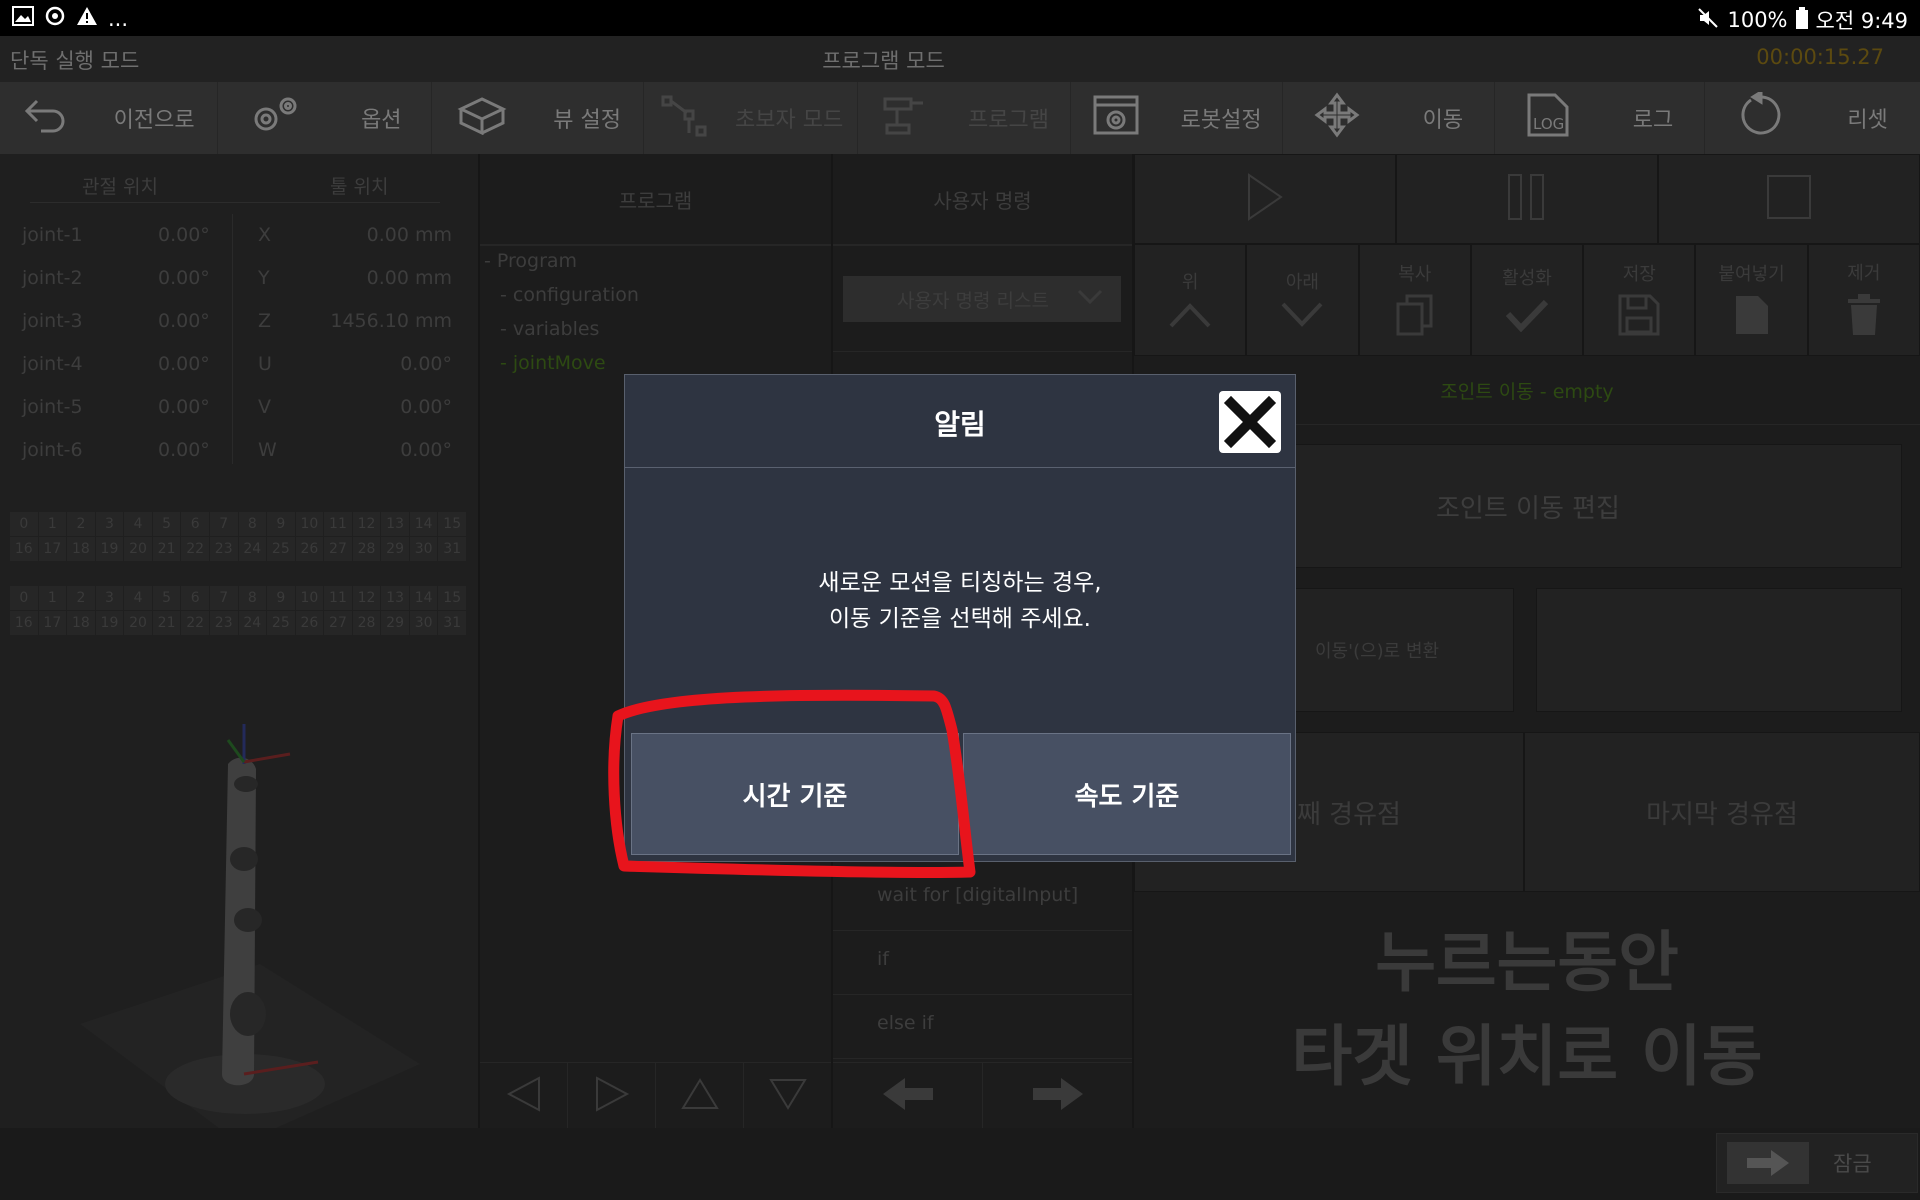  What do you see at coordinates (1302, 300) in the screenshot?
I see `move-down-button: 아래` at bounding box center [1302, 300].